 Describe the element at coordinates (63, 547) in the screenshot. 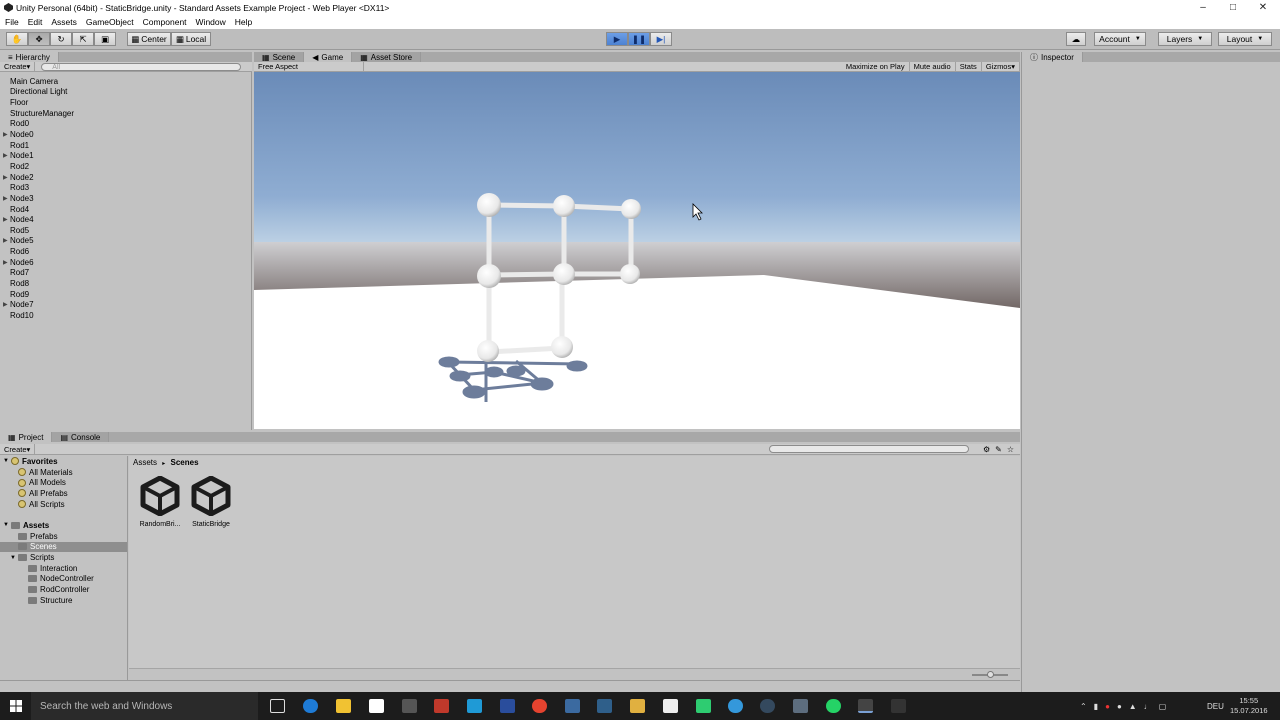

I see `folder-item-scenes: Scenes` at that location.